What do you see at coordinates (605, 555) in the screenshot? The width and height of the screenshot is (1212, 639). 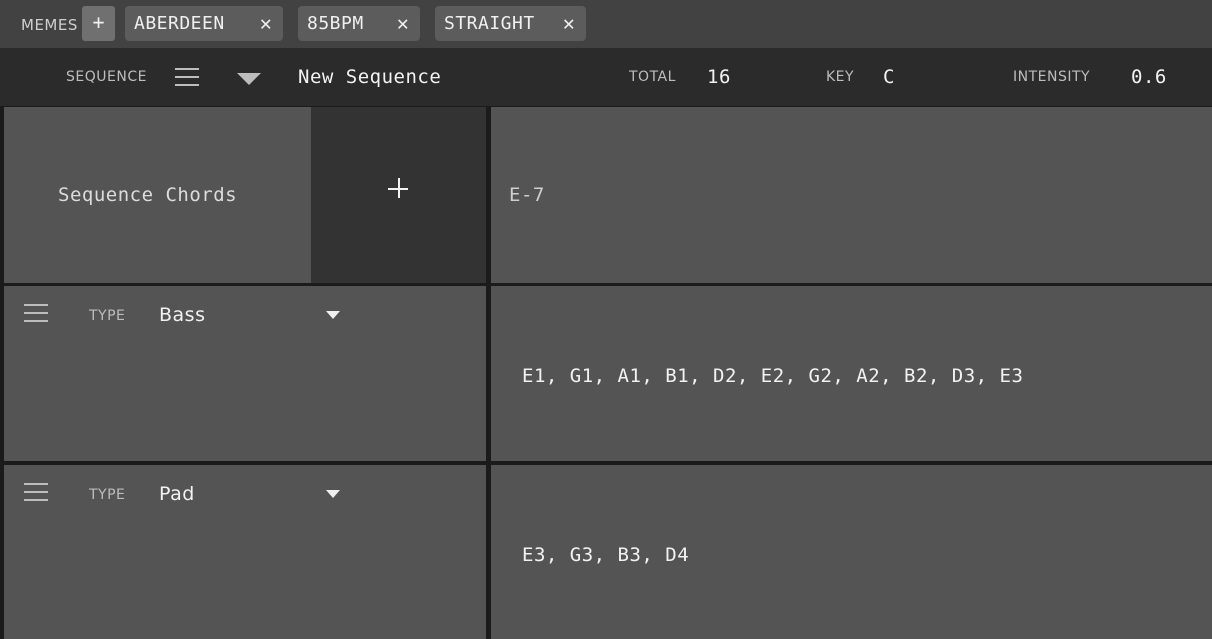 I see `voice-notes: E3, G3, B3, D4` at bounding box center [605, 555].